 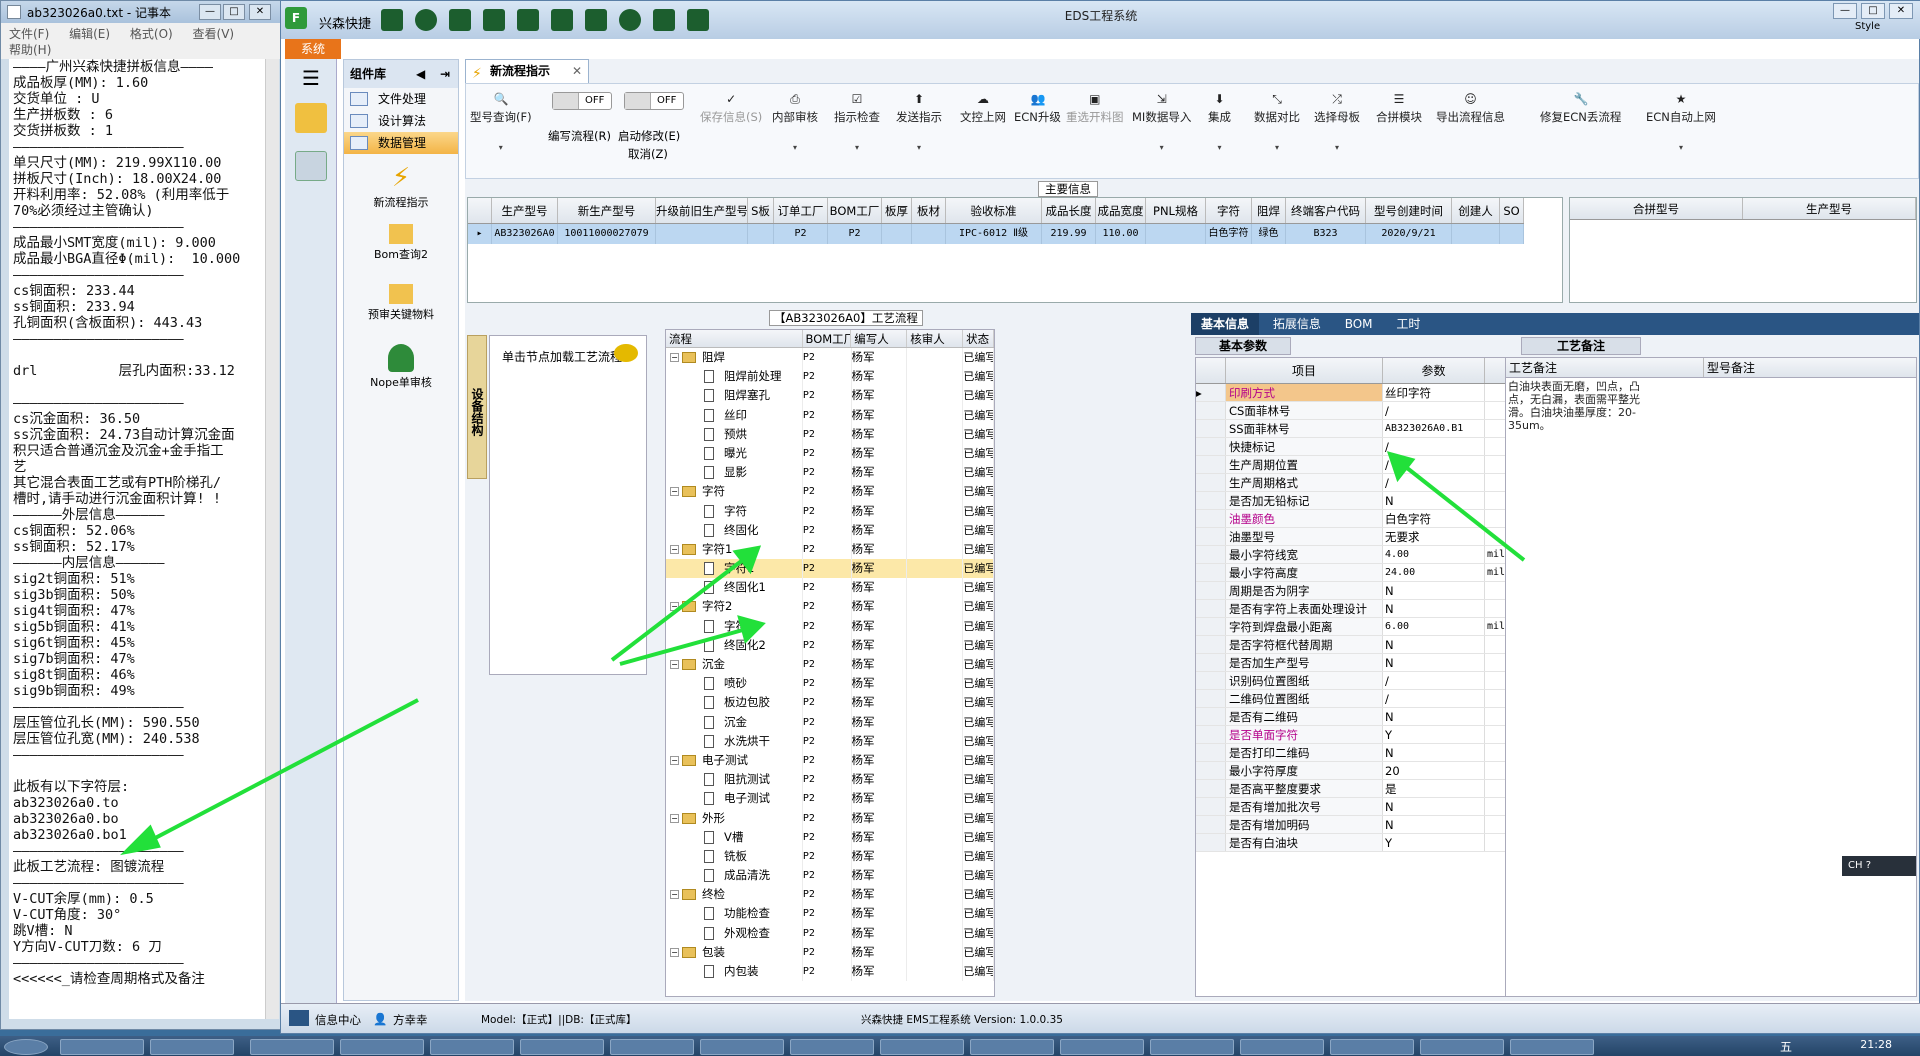 I want to click on list-item: 曝光 P2 杨军 已编写, so click(x=830, y=453).